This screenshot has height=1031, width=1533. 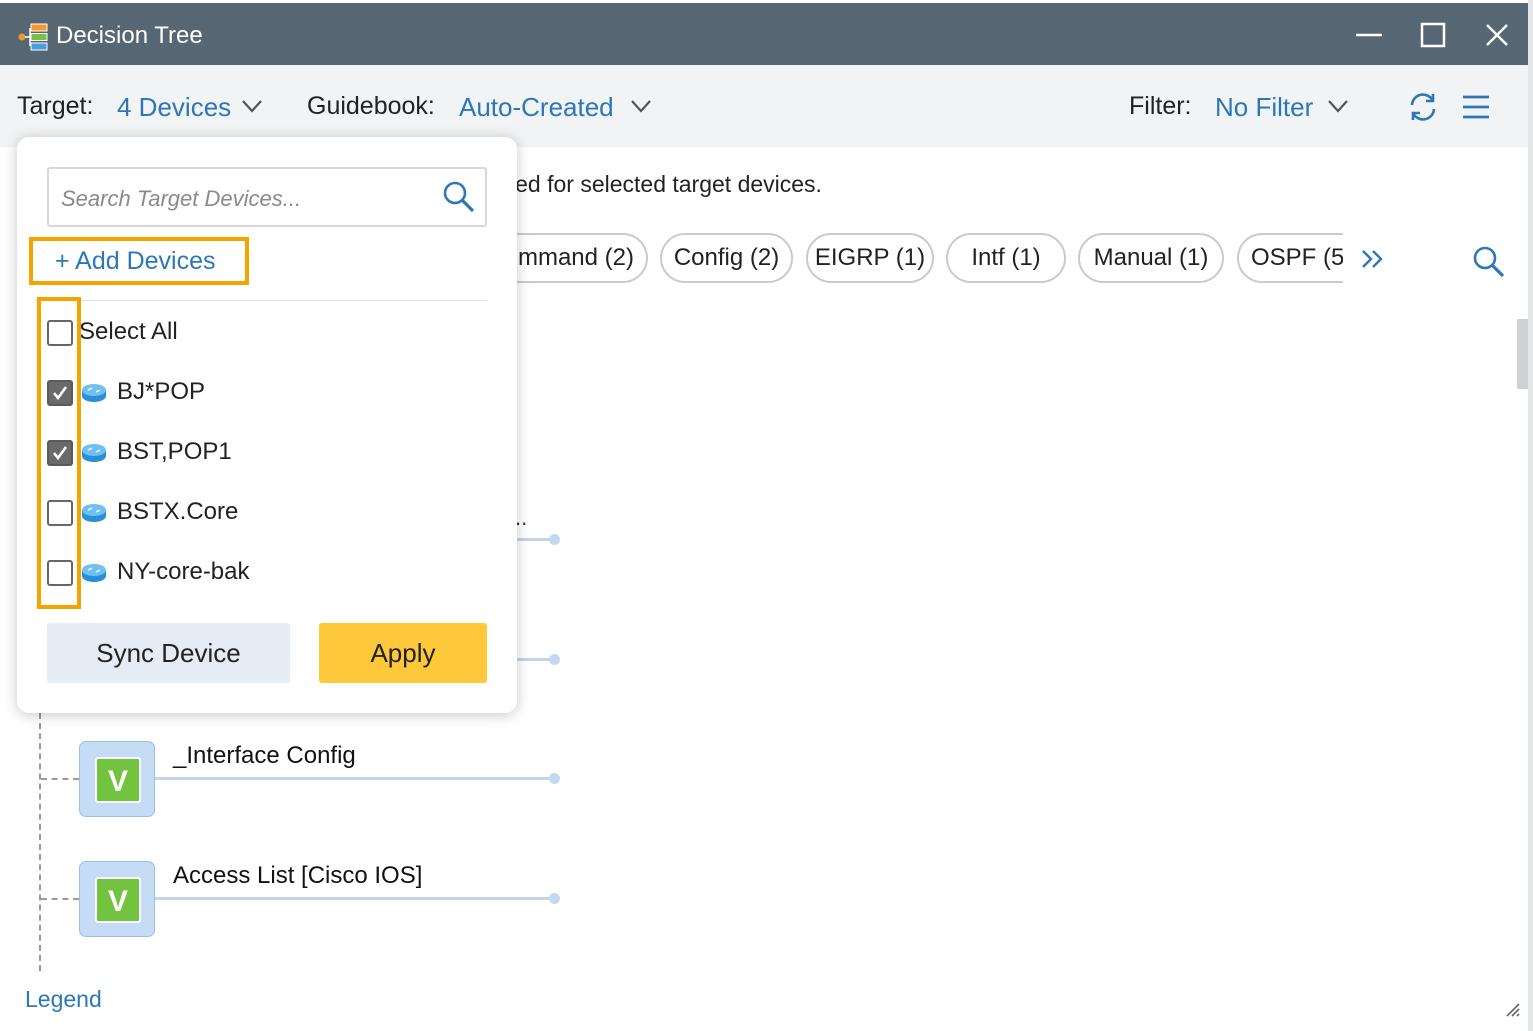 I want to click on category-chip: OSPF (5), so click(x=1290, y=258).